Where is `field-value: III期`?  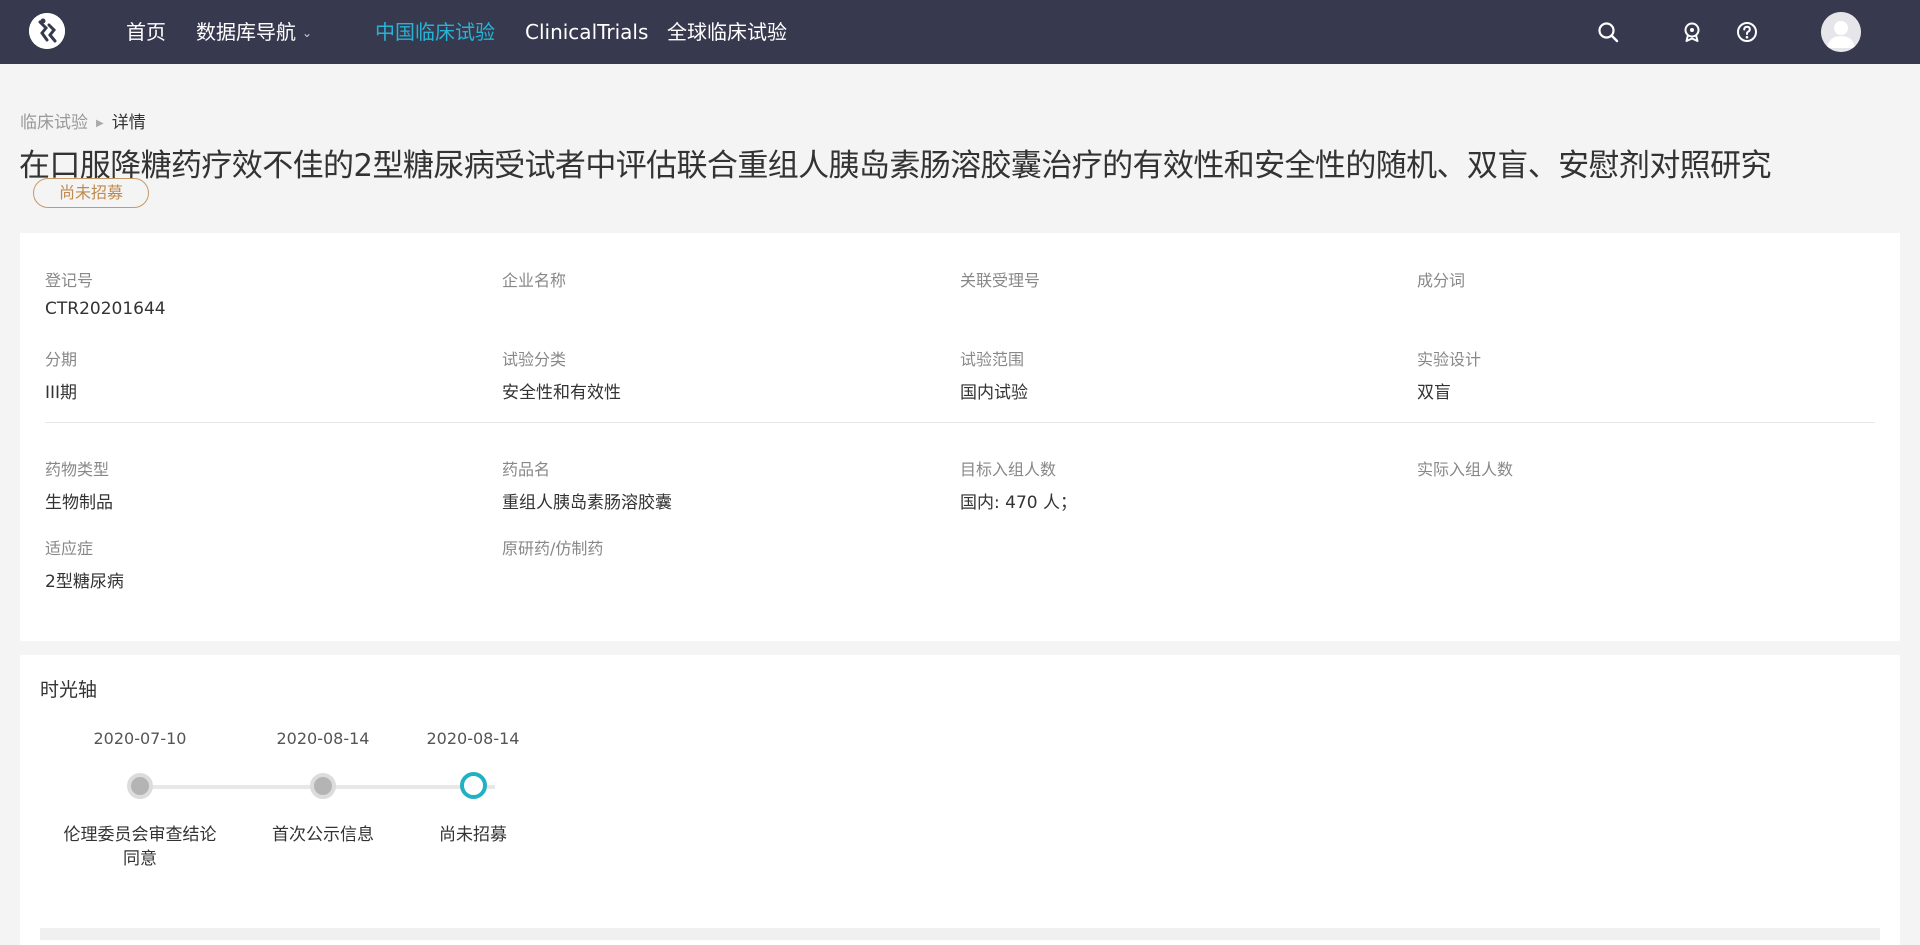
field-value: III期 is located at coordinates (61, 393).